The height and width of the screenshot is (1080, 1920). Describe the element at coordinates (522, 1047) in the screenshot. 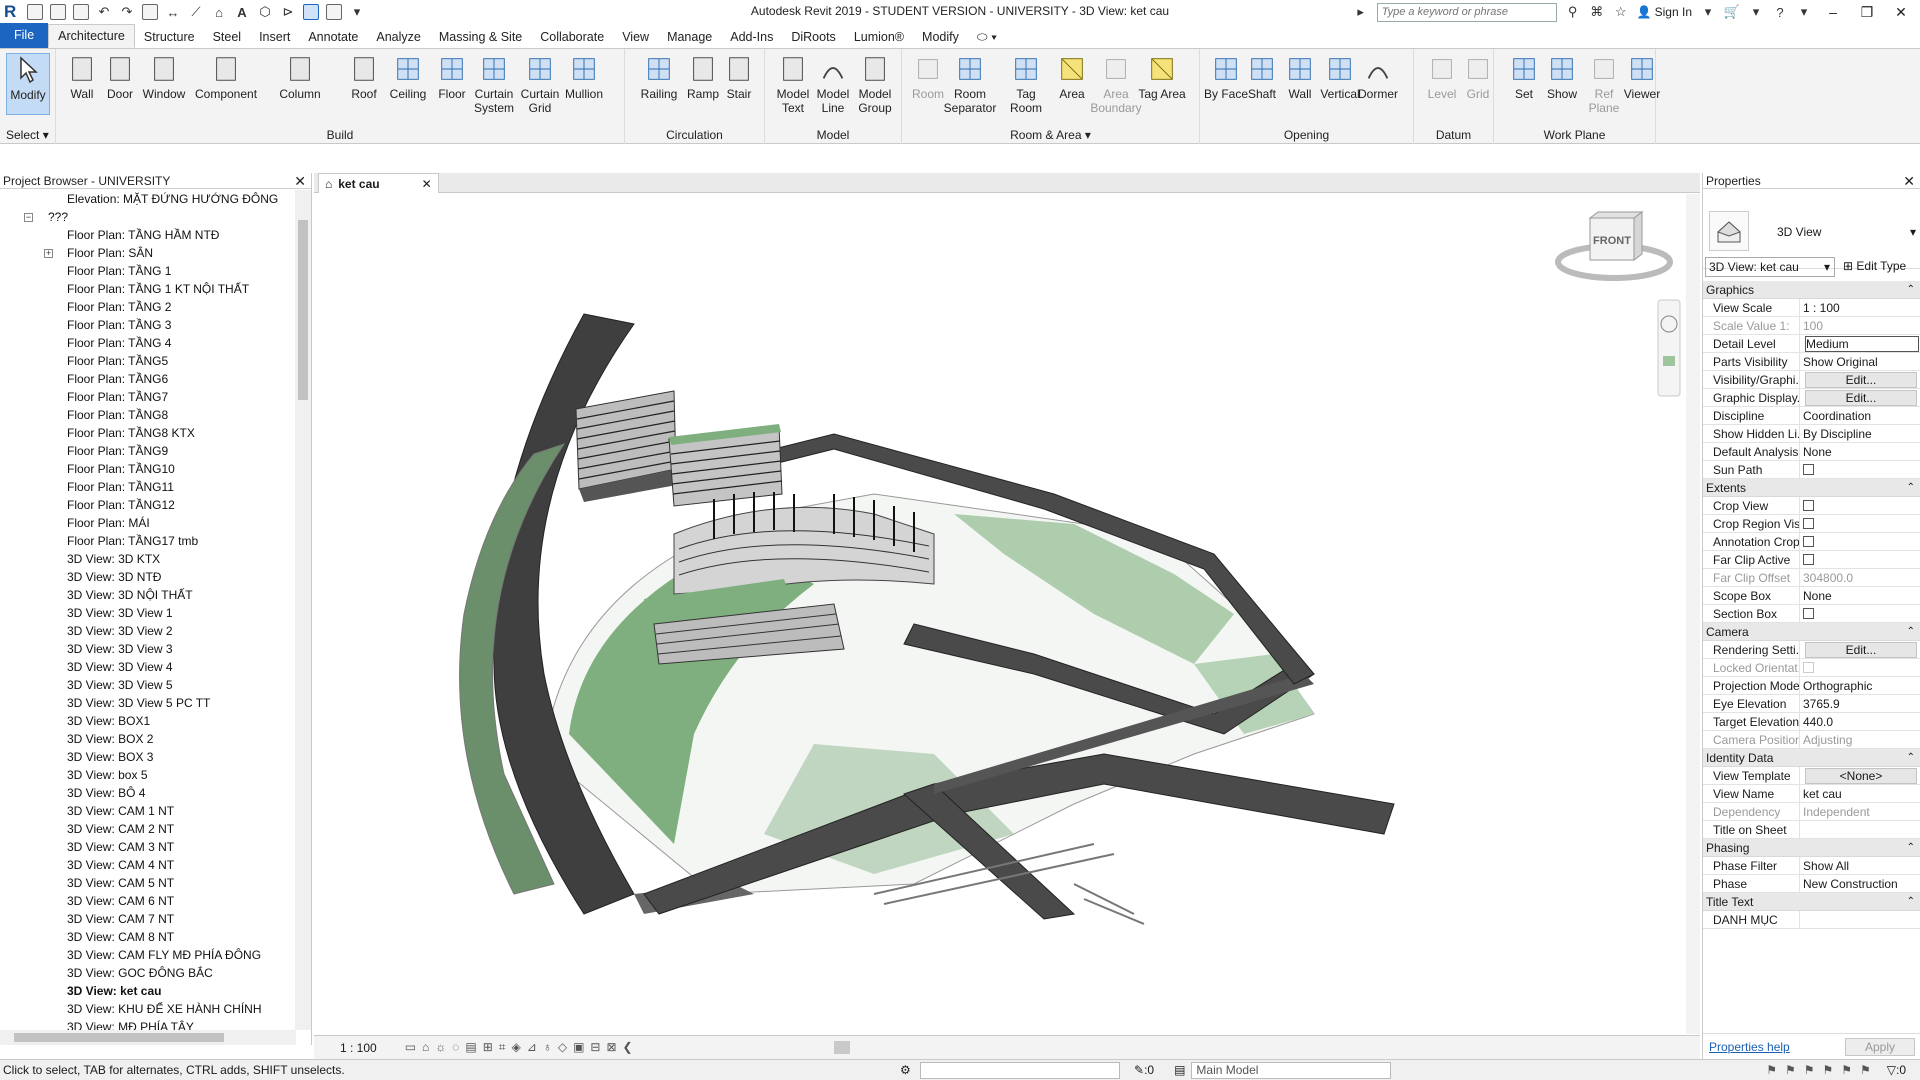

I see `view-control-icons: ▭⌂☼◌▤⊞⌗◈⊿♁◇▣⊟⊠❮` at that location.